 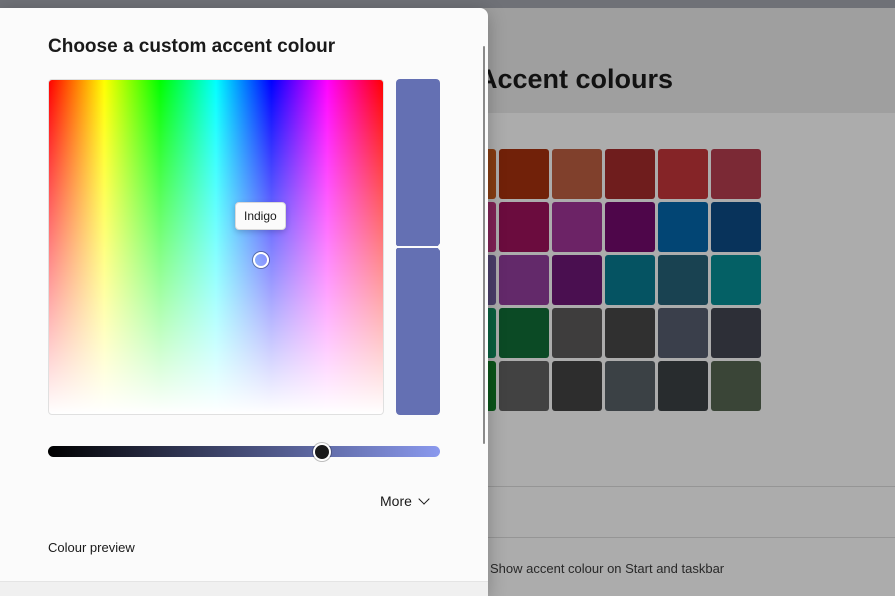 What do you see at coordinates (192, 46) in the screenshot?
I see `dialog-title: Choose a custom accent colour` at bounding box center [192, 46].